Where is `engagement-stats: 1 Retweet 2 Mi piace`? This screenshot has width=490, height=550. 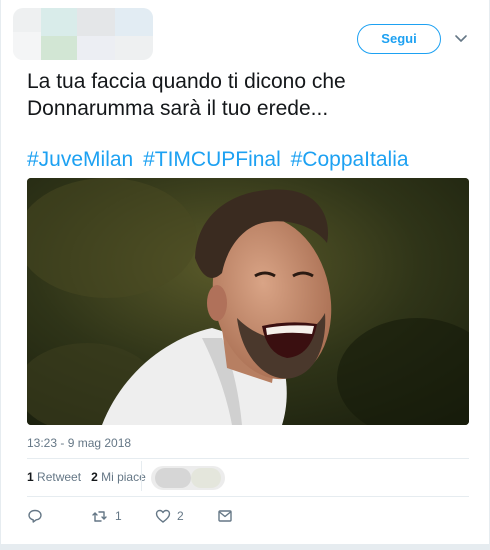
engagement-stats: 1 Retweet 2 Mi piace is located at coordinates (86, 477).